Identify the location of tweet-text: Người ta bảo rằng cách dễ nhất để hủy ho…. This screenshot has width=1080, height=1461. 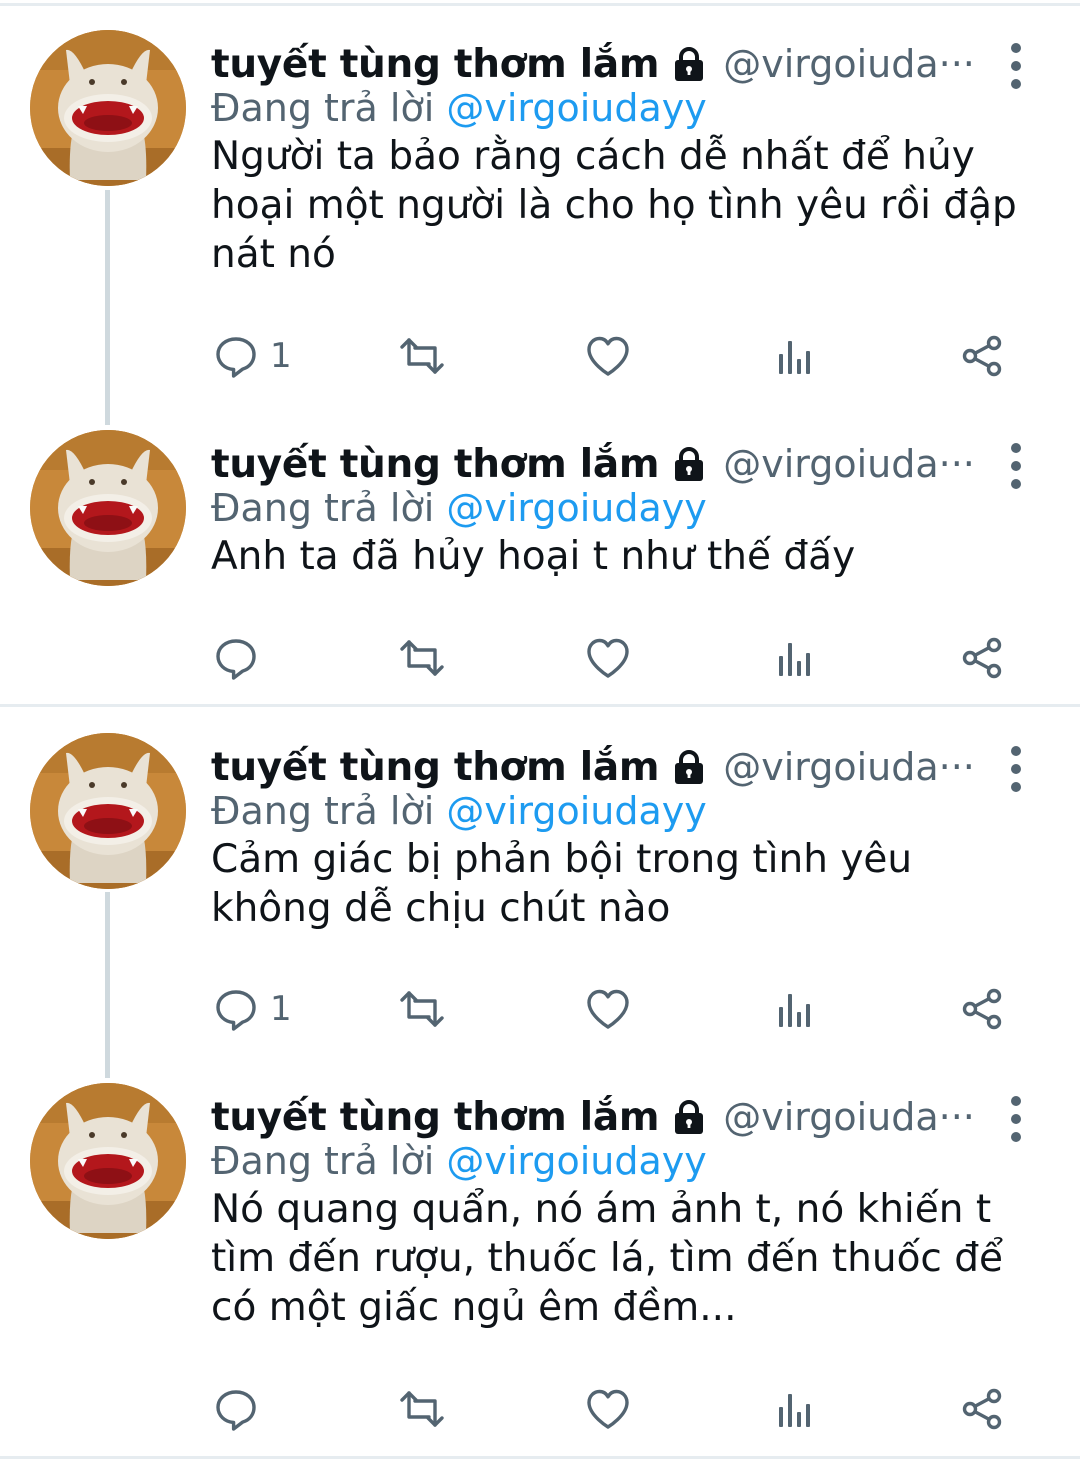
(621, 205).